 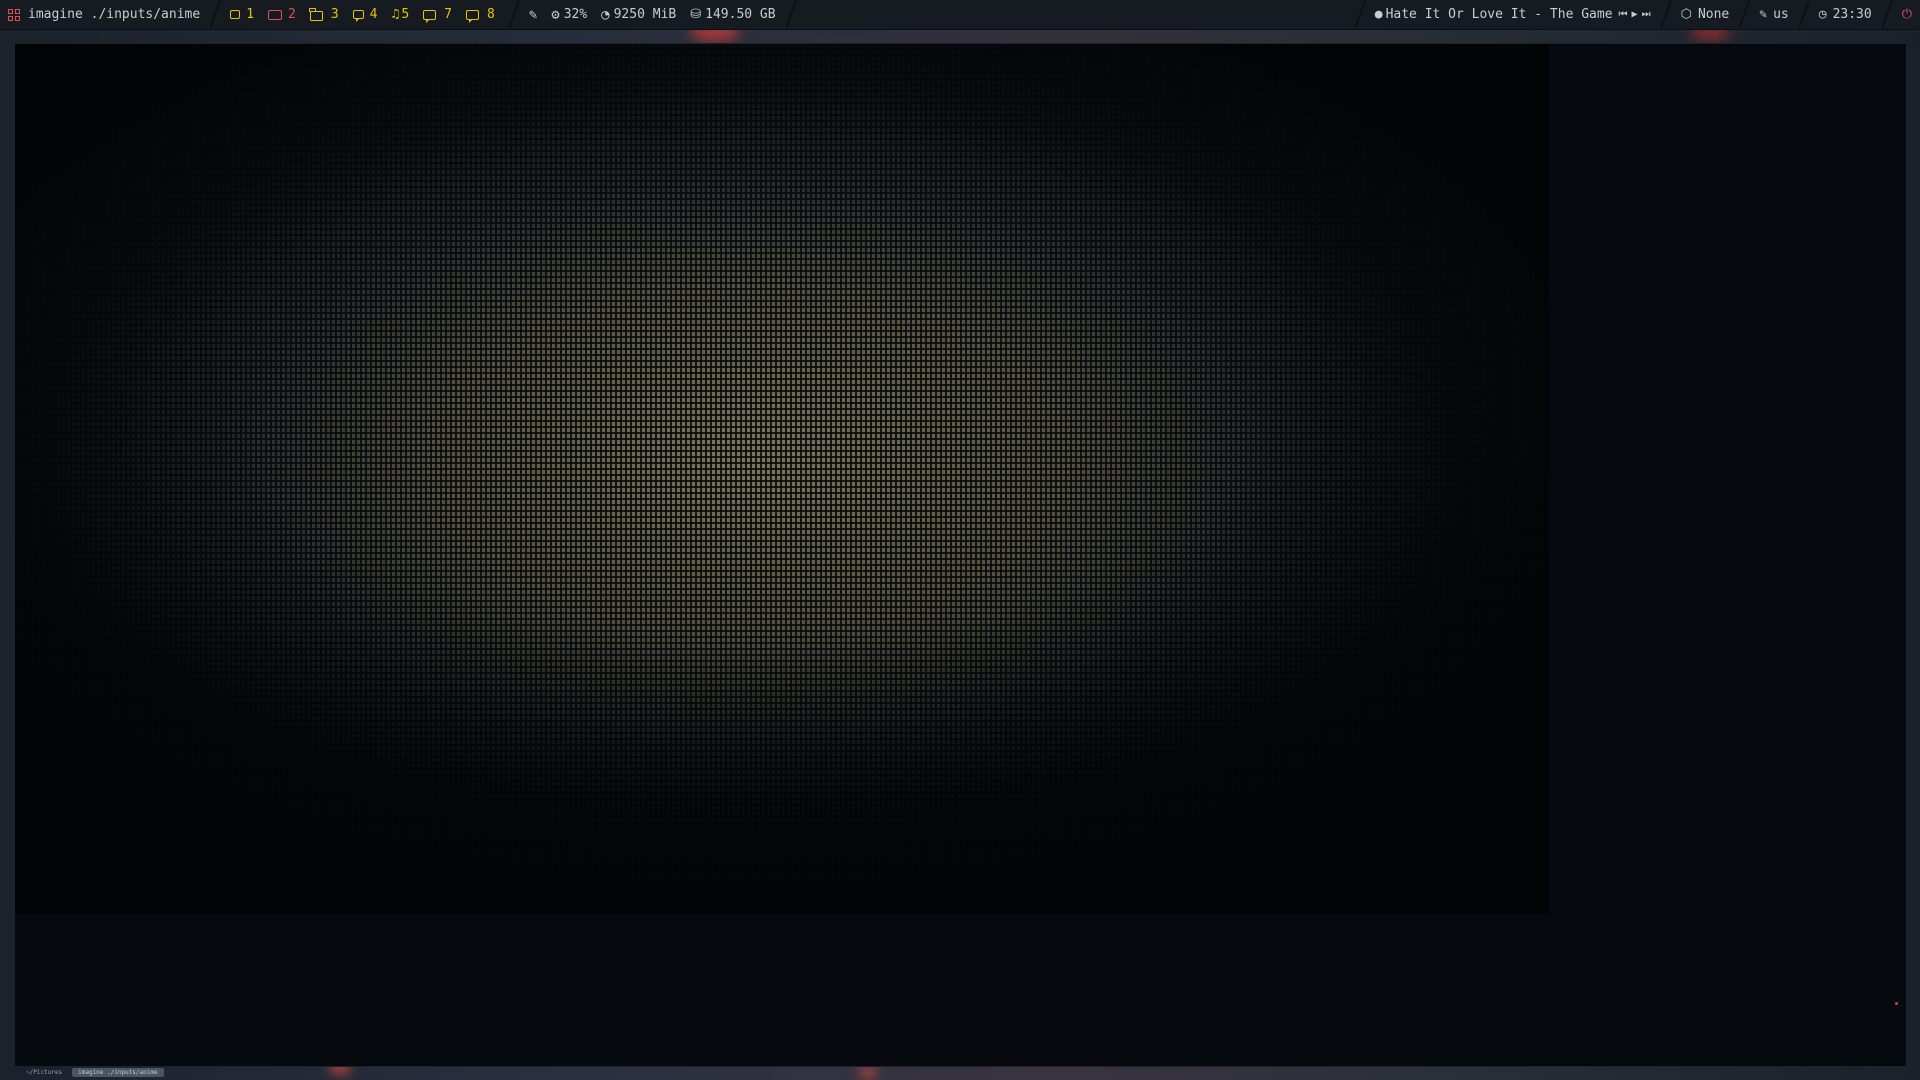 I want to click on workspace-2: 2, so click(x=282, y=14).